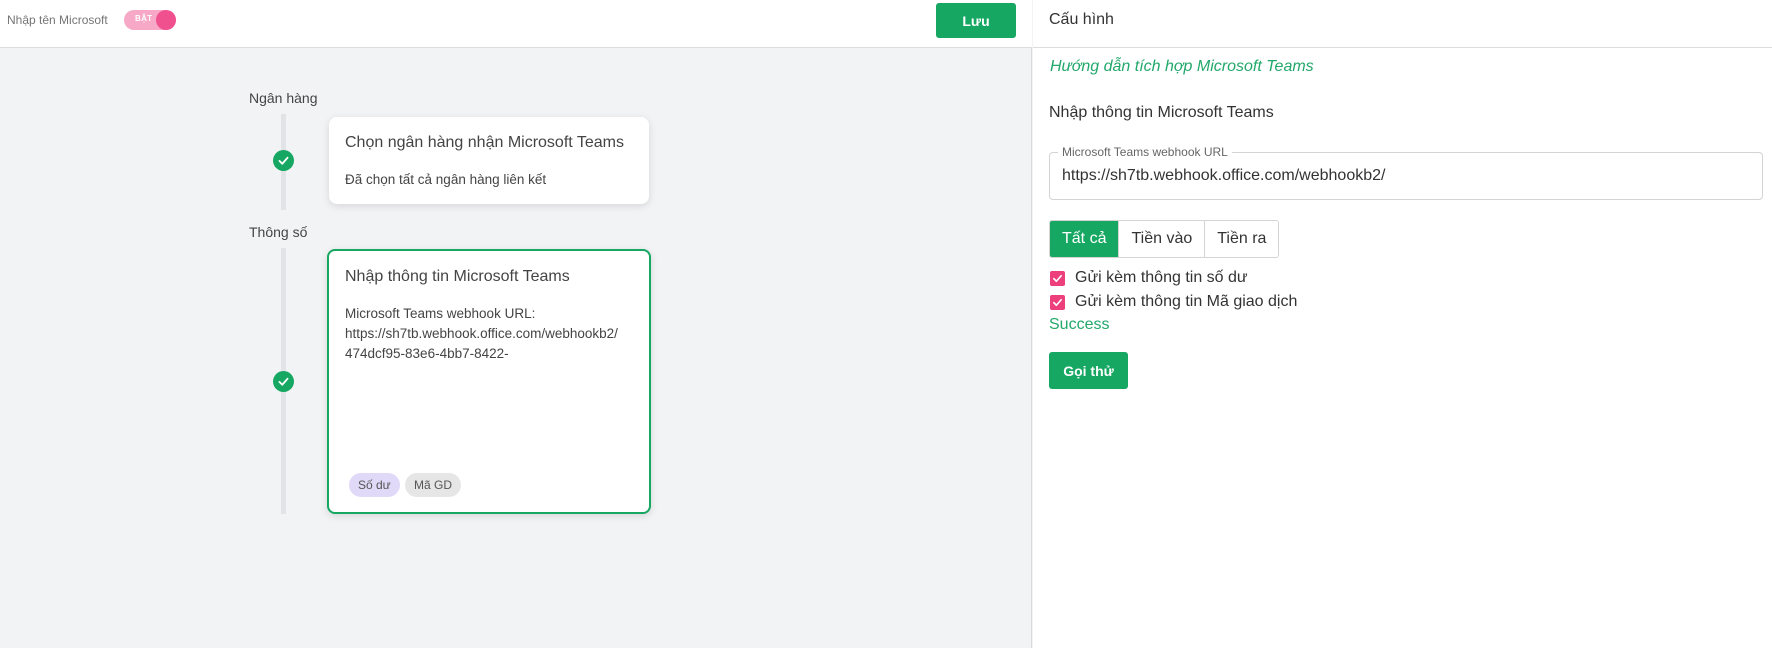  What do you see at coordinates (1079, 324) in the screenshot?
I see `test-status-text: Success` at bounding box center [1079, 324].